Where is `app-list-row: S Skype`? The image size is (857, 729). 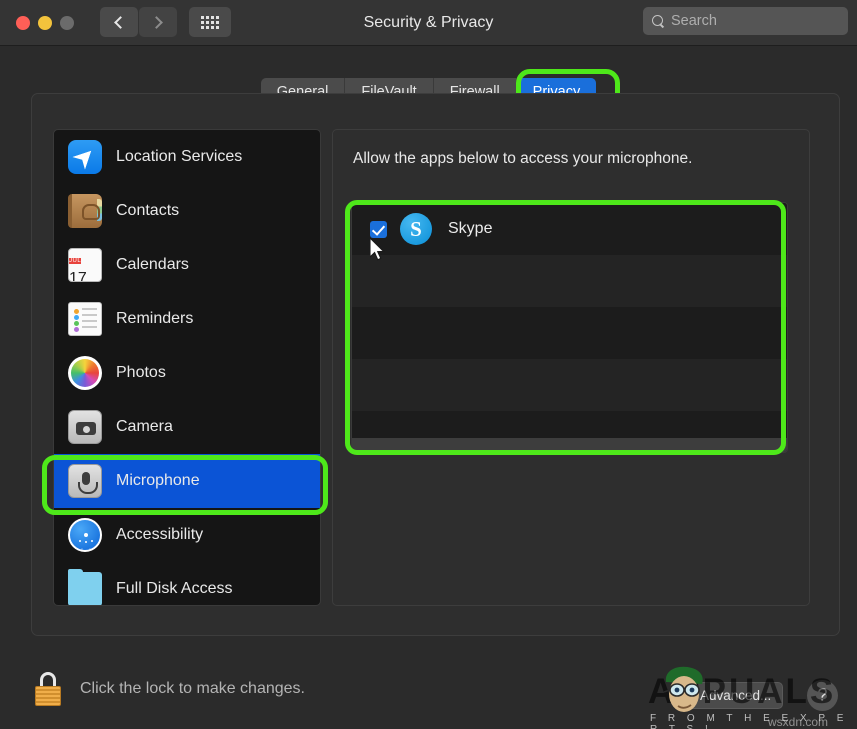 app-list-row: S Skype is located at coordinates (569, 229).